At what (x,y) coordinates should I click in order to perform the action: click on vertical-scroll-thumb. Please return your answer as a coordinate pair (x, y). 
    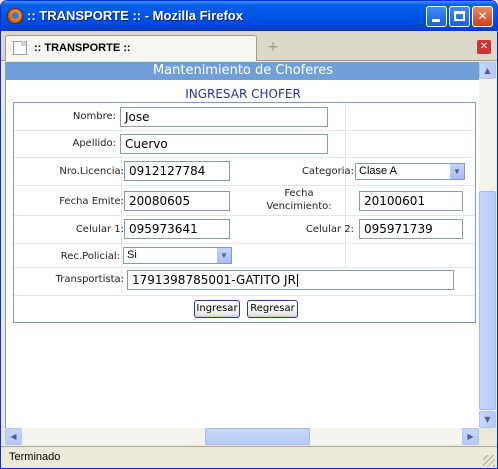
    Looking at the image, I should click on (487, 300).